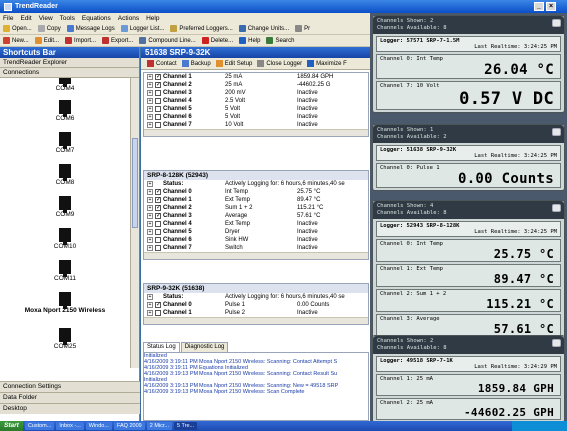 The image size is (567, 431). Describe the element at coordinates (256, 93) in the screenshot. I see `channel-row: + Channel 3 200 mV Inactive` at that location.